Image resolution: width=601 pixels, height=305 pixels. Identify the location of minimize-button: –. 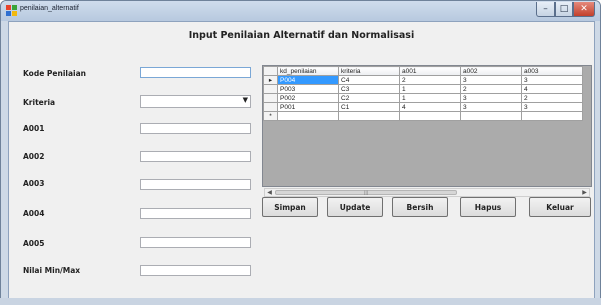
(545, 9).